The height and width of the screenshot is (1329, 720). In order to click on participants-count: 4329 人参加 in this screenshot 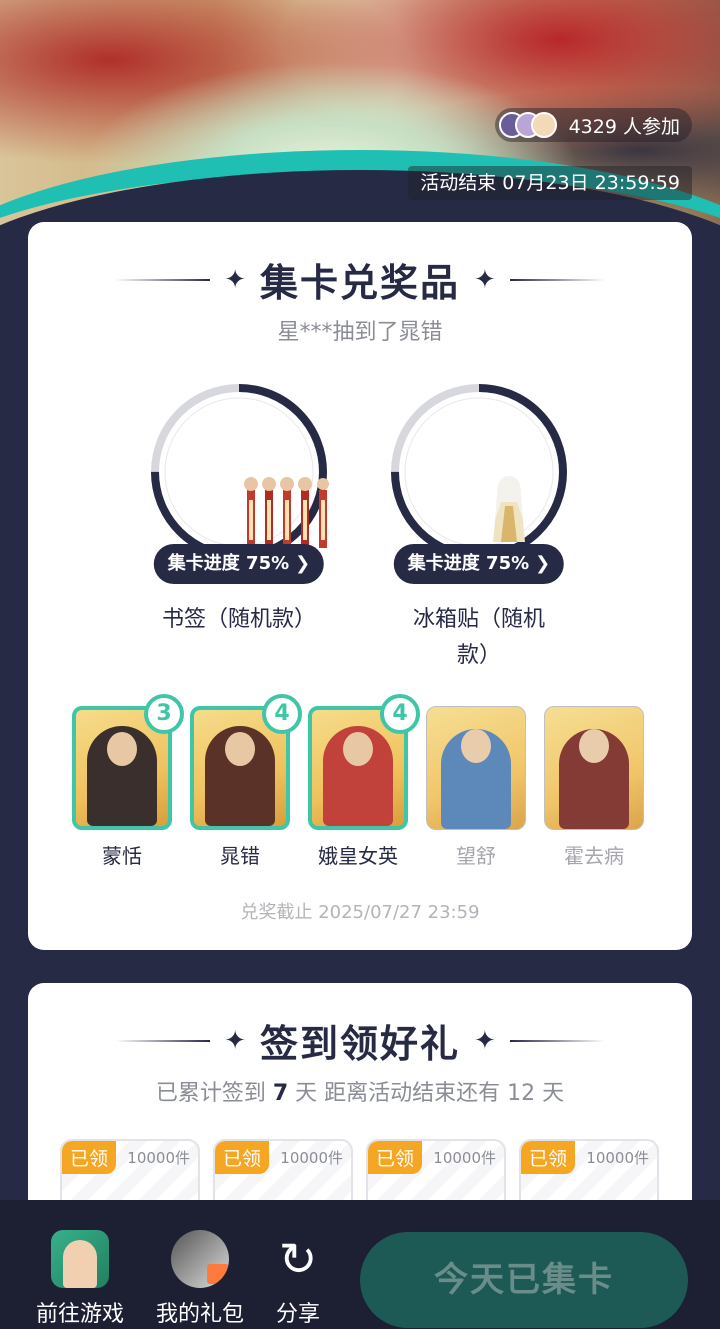, I will do `click(624, 126)`.